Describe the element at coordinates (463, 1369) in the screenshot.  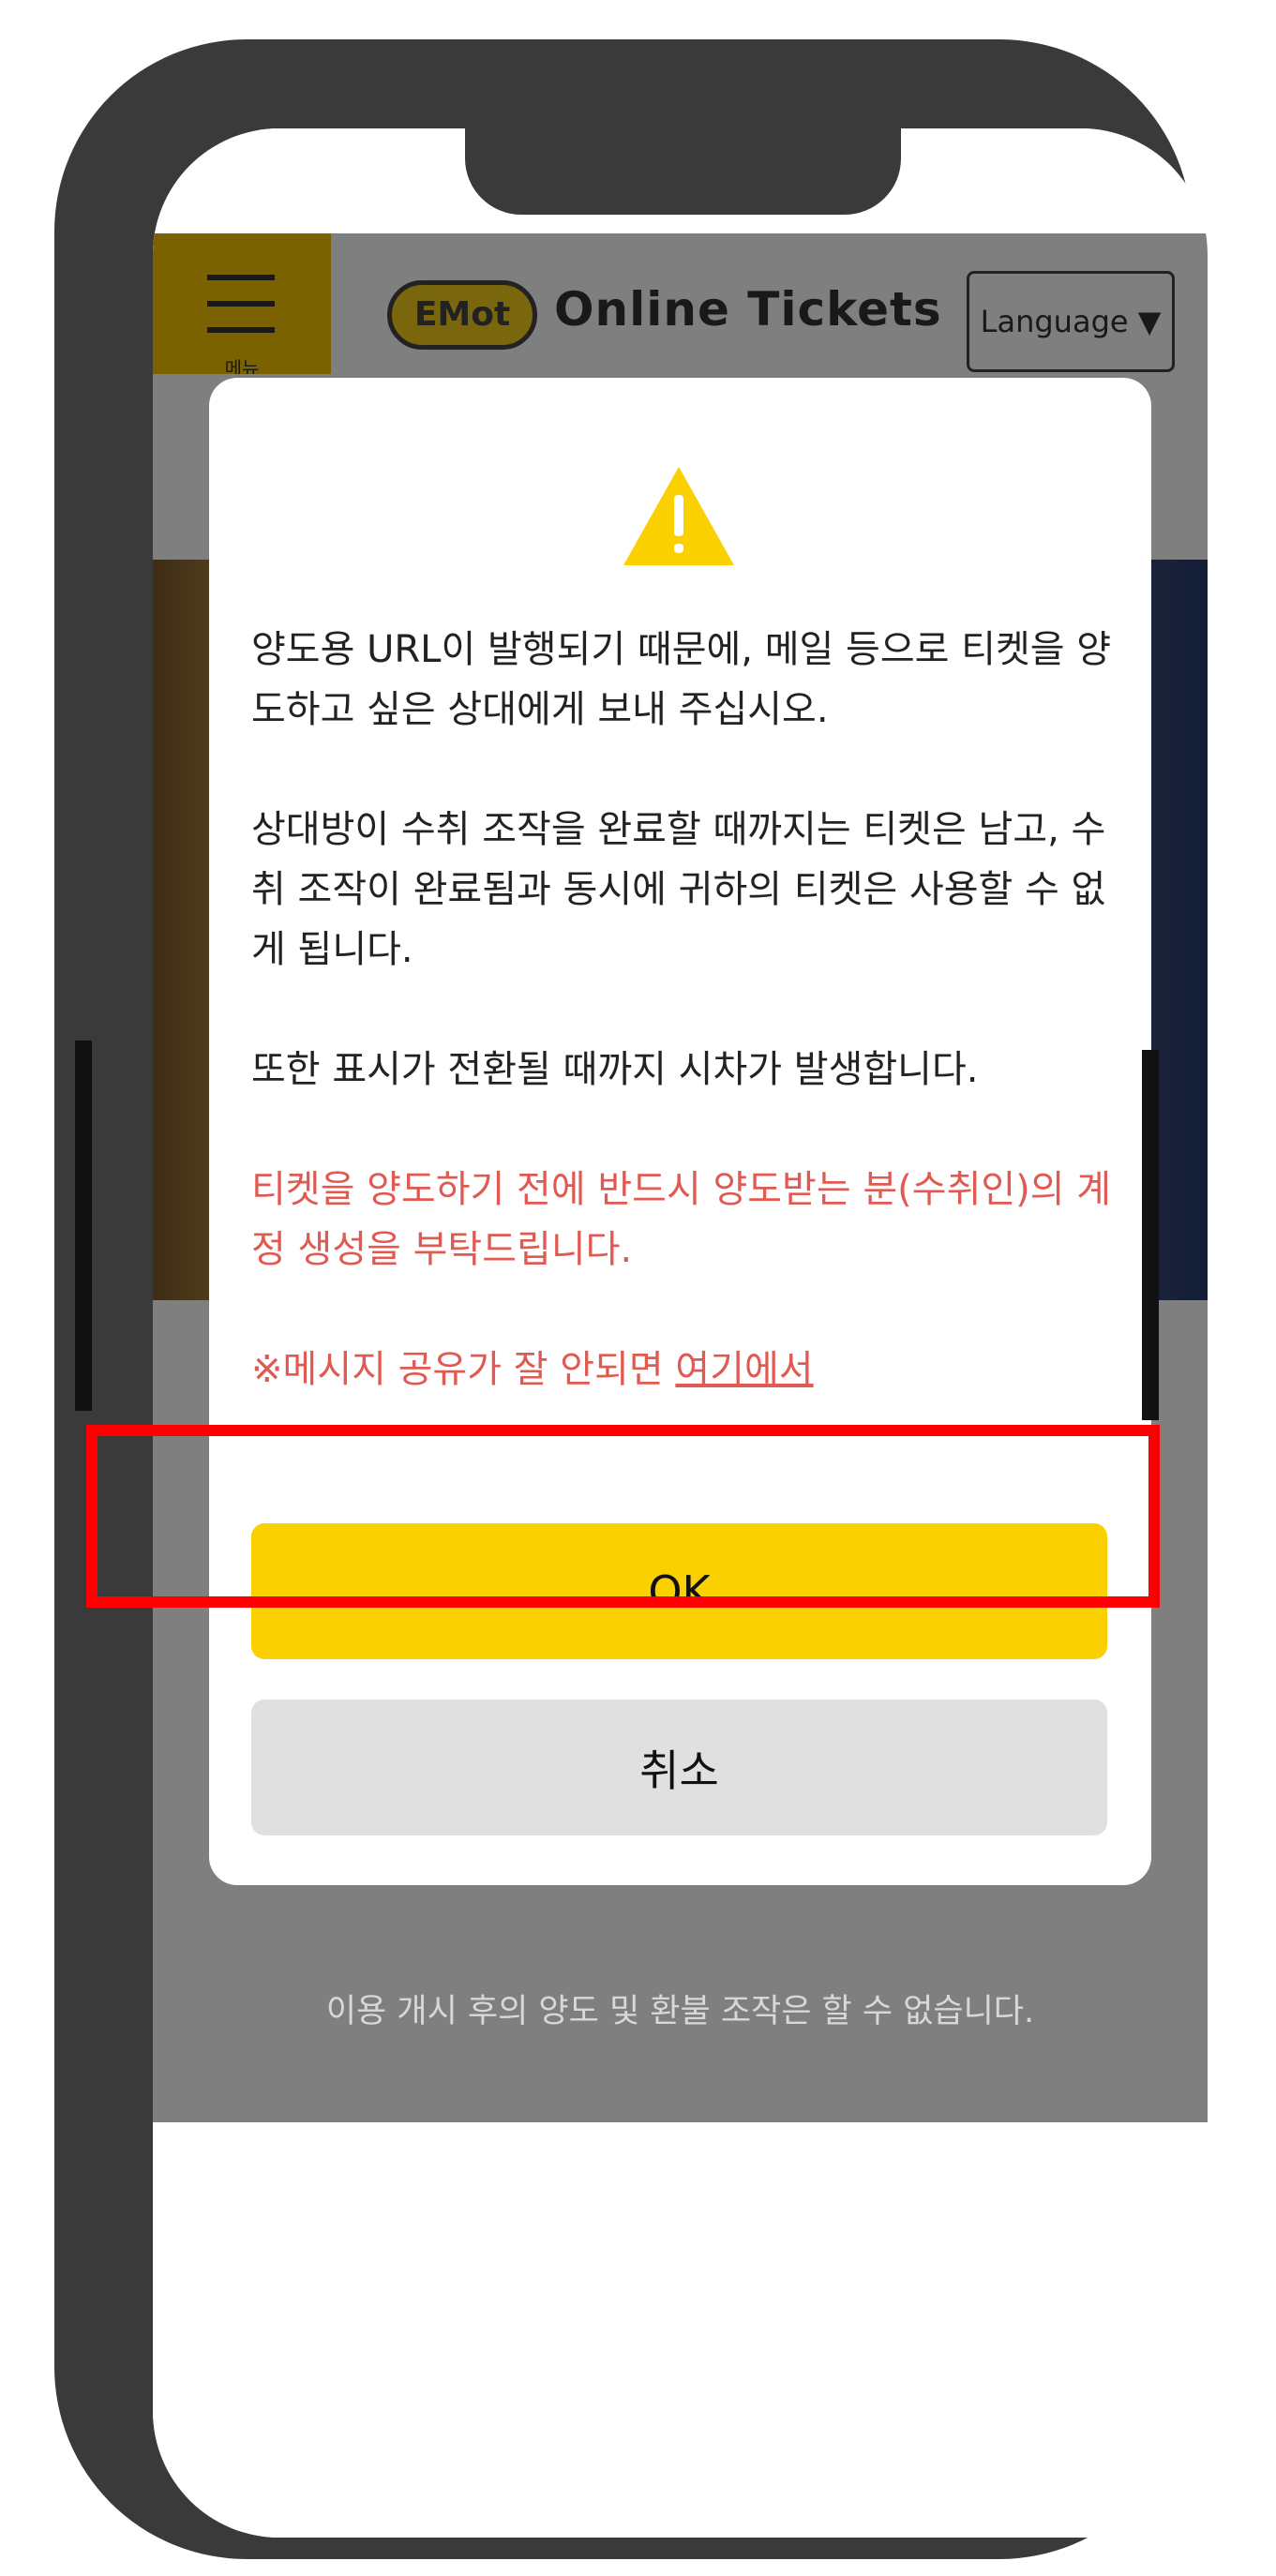
I see `share-note-prefix: ※메시지 공유가 잘 안되면` at that location.